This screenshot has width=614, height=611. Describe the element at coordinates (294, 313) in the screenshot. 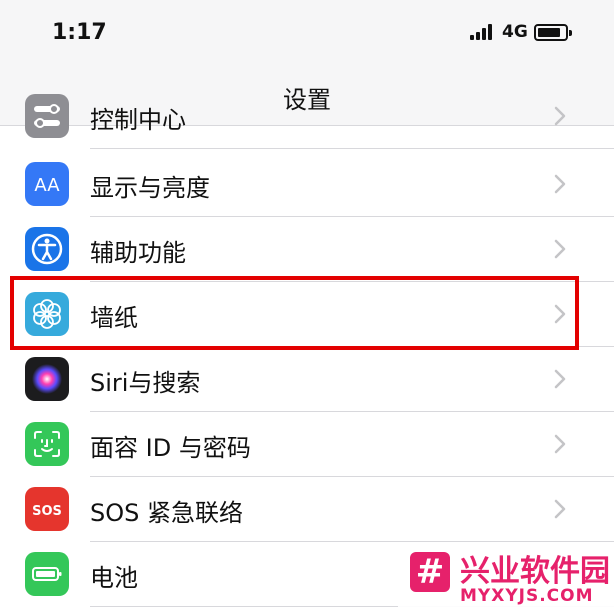

I see `highlight-box` at that location.